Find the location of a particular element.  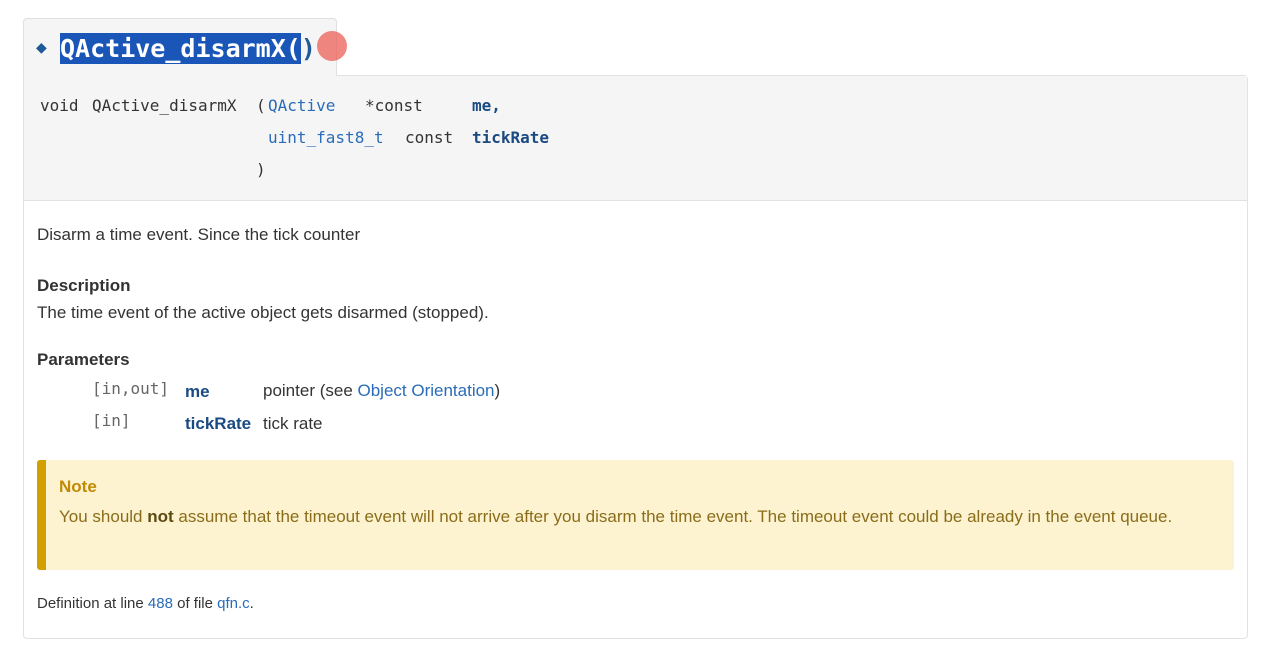

note-title: Note is located at coordinates (78, 486).